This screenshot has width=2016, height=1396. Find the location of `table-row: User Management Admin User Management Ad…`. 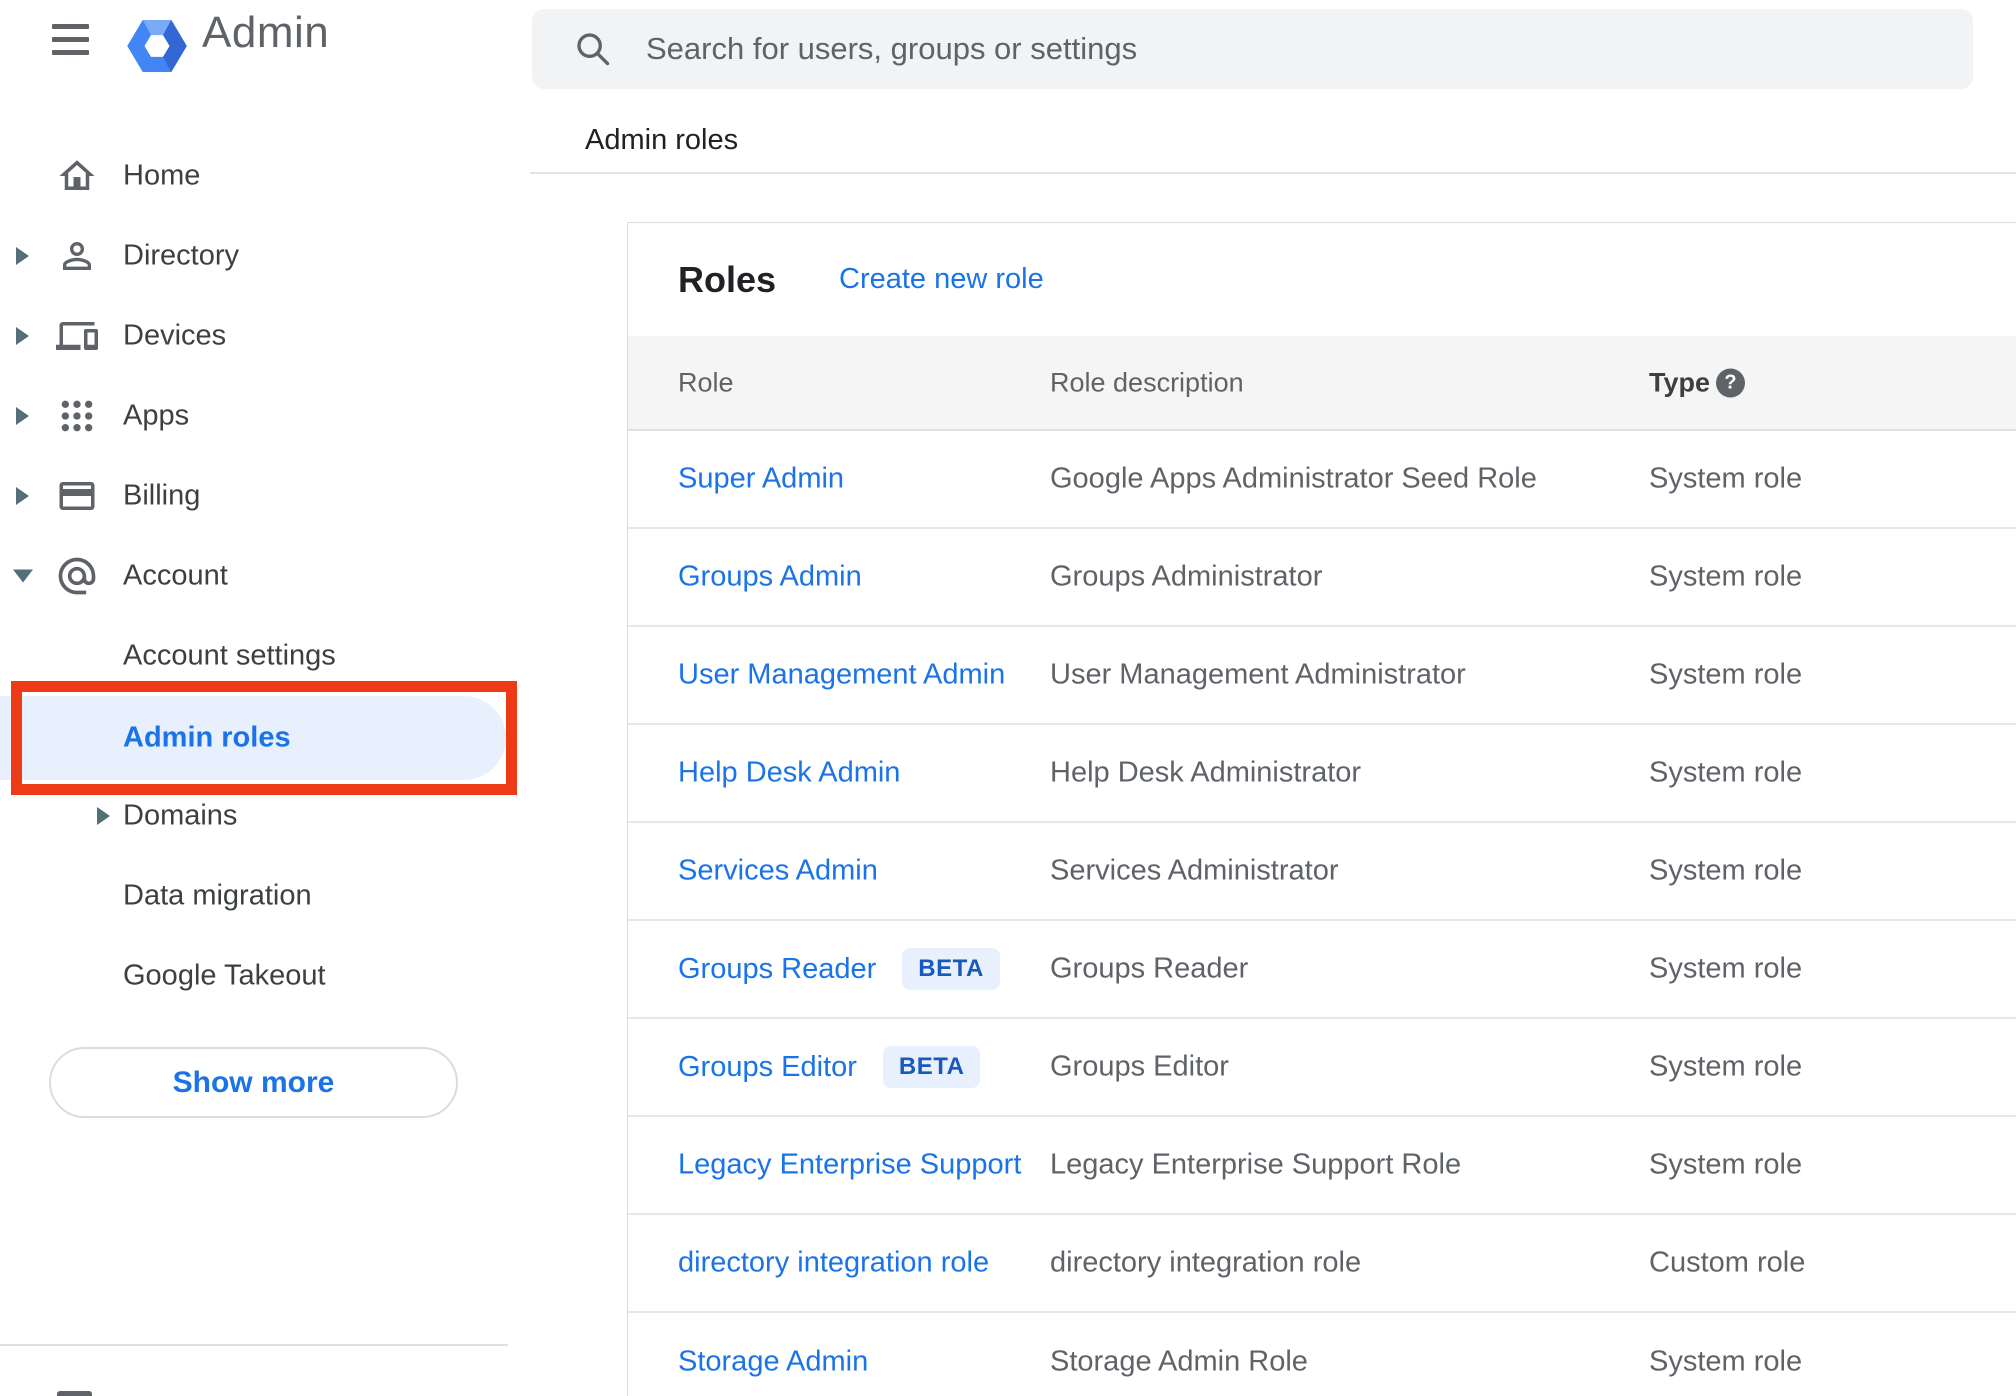

table-row: User Management Admin User Management Ad… is located at coordinates (1322, 676).